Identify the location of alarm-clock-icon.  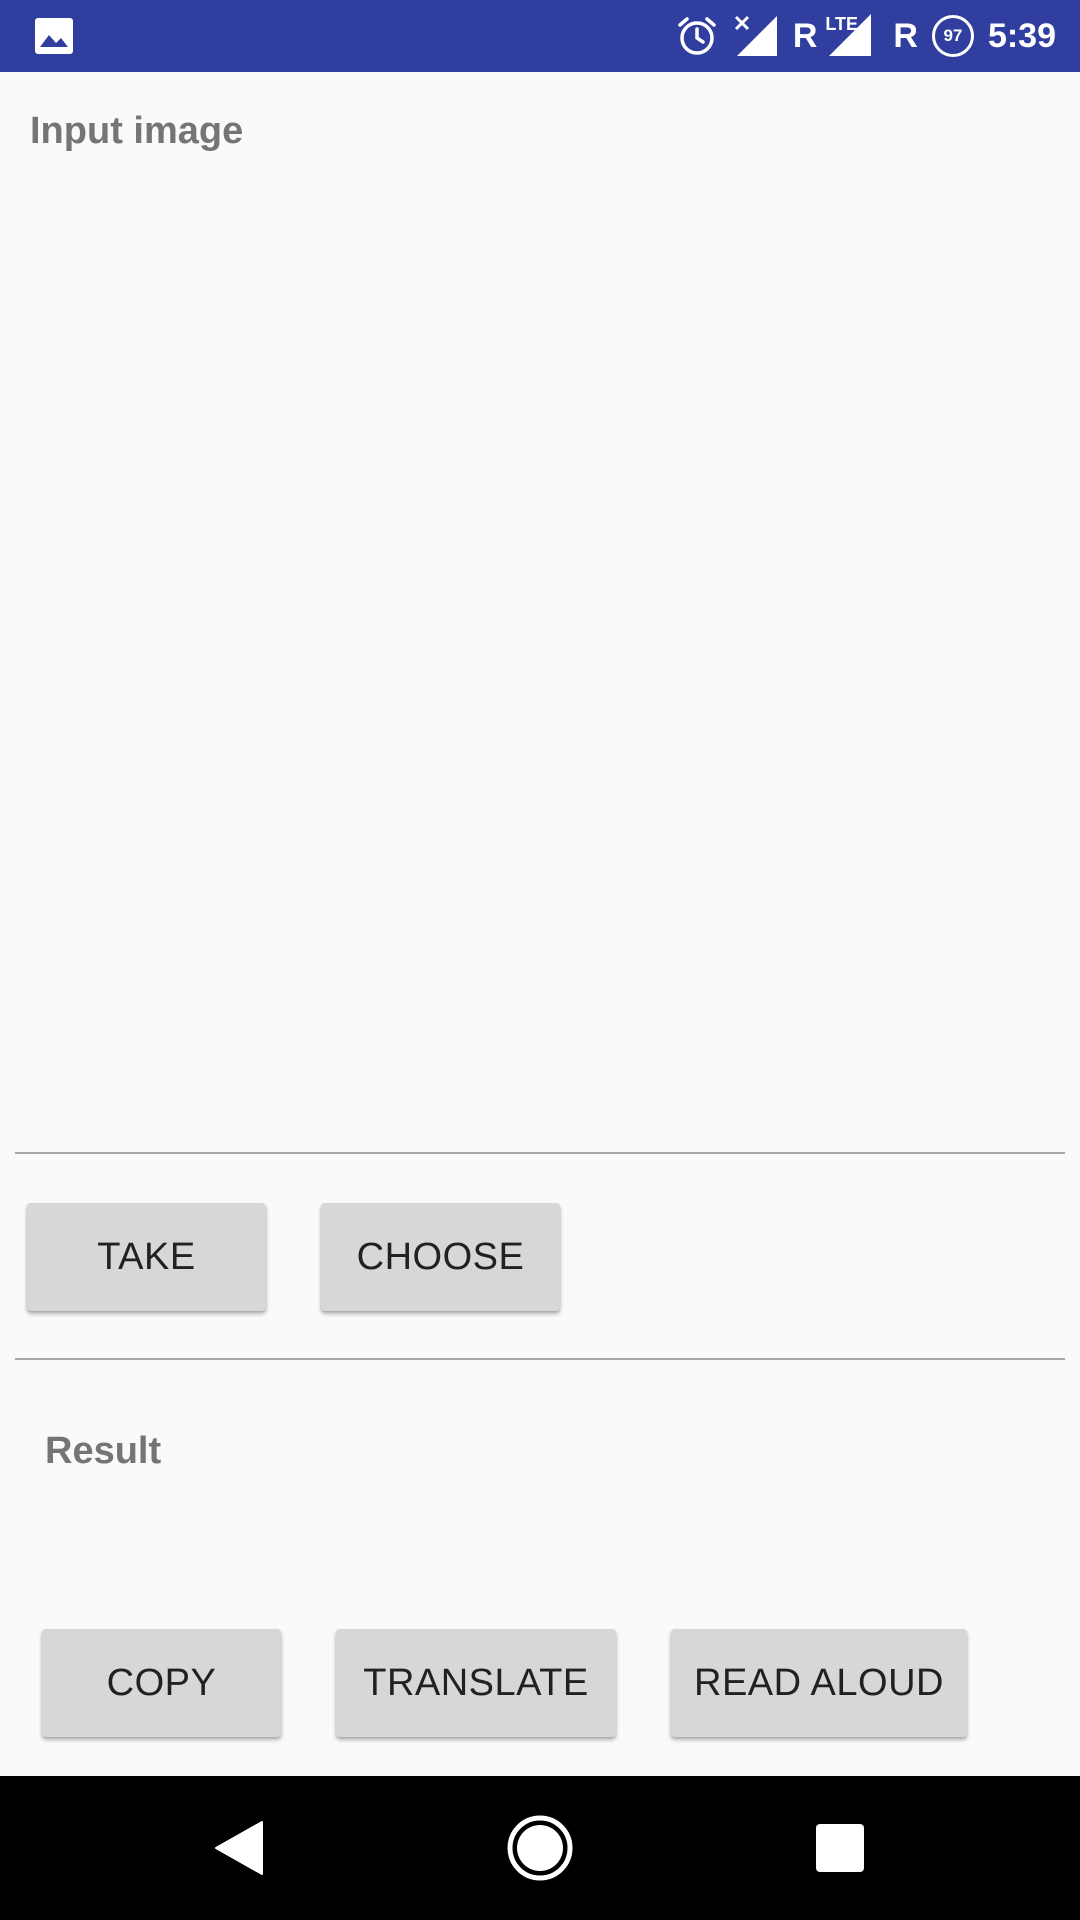
(697, 36).